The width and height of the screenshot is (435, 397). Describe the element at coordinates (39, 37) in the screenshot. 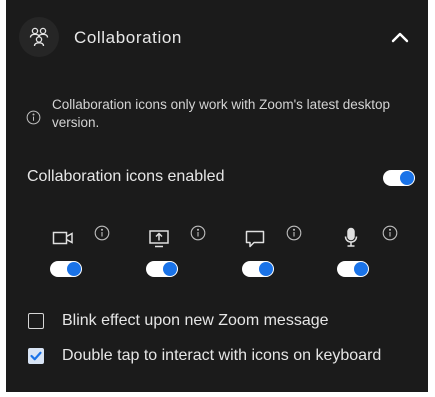

I see `users-icon` at that location.